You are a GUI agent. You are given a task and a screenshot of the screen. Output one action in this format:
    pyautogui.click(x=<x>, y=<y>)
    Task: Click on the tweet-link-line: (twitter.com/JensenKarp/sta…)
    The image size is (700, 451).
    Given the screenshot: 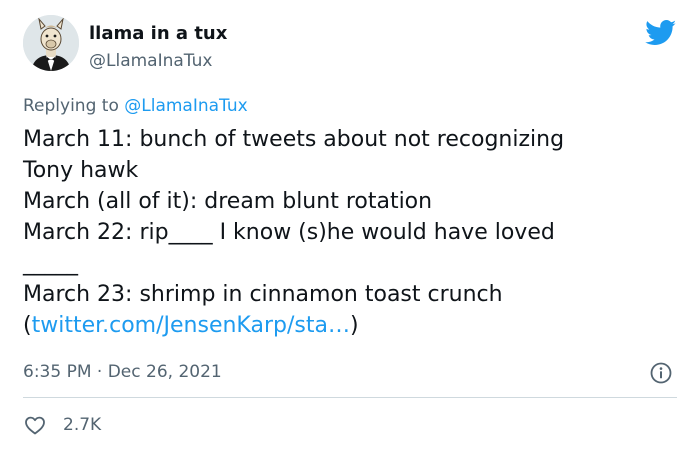 What is the action you would take?
    pyautogui.click(x=348, y=325)
    